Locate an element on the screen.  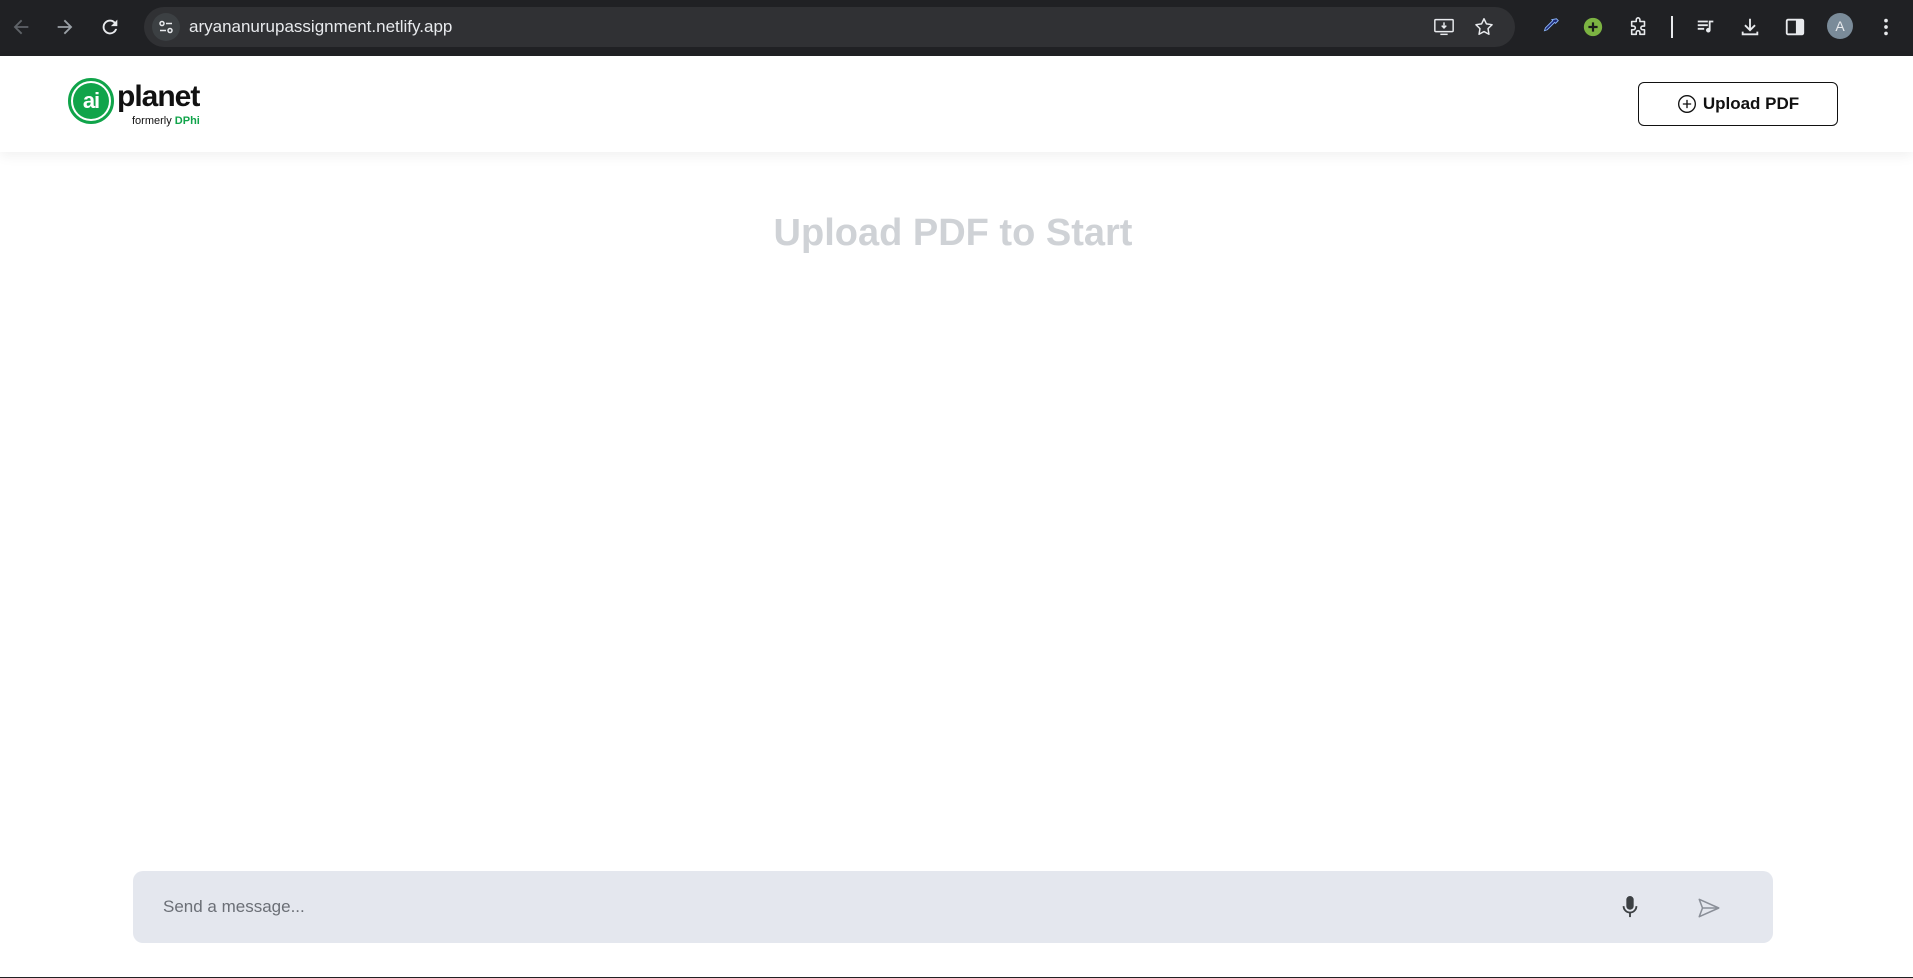
upload-pdf-button: Upload PDF is located at coordinates (1738, 104).